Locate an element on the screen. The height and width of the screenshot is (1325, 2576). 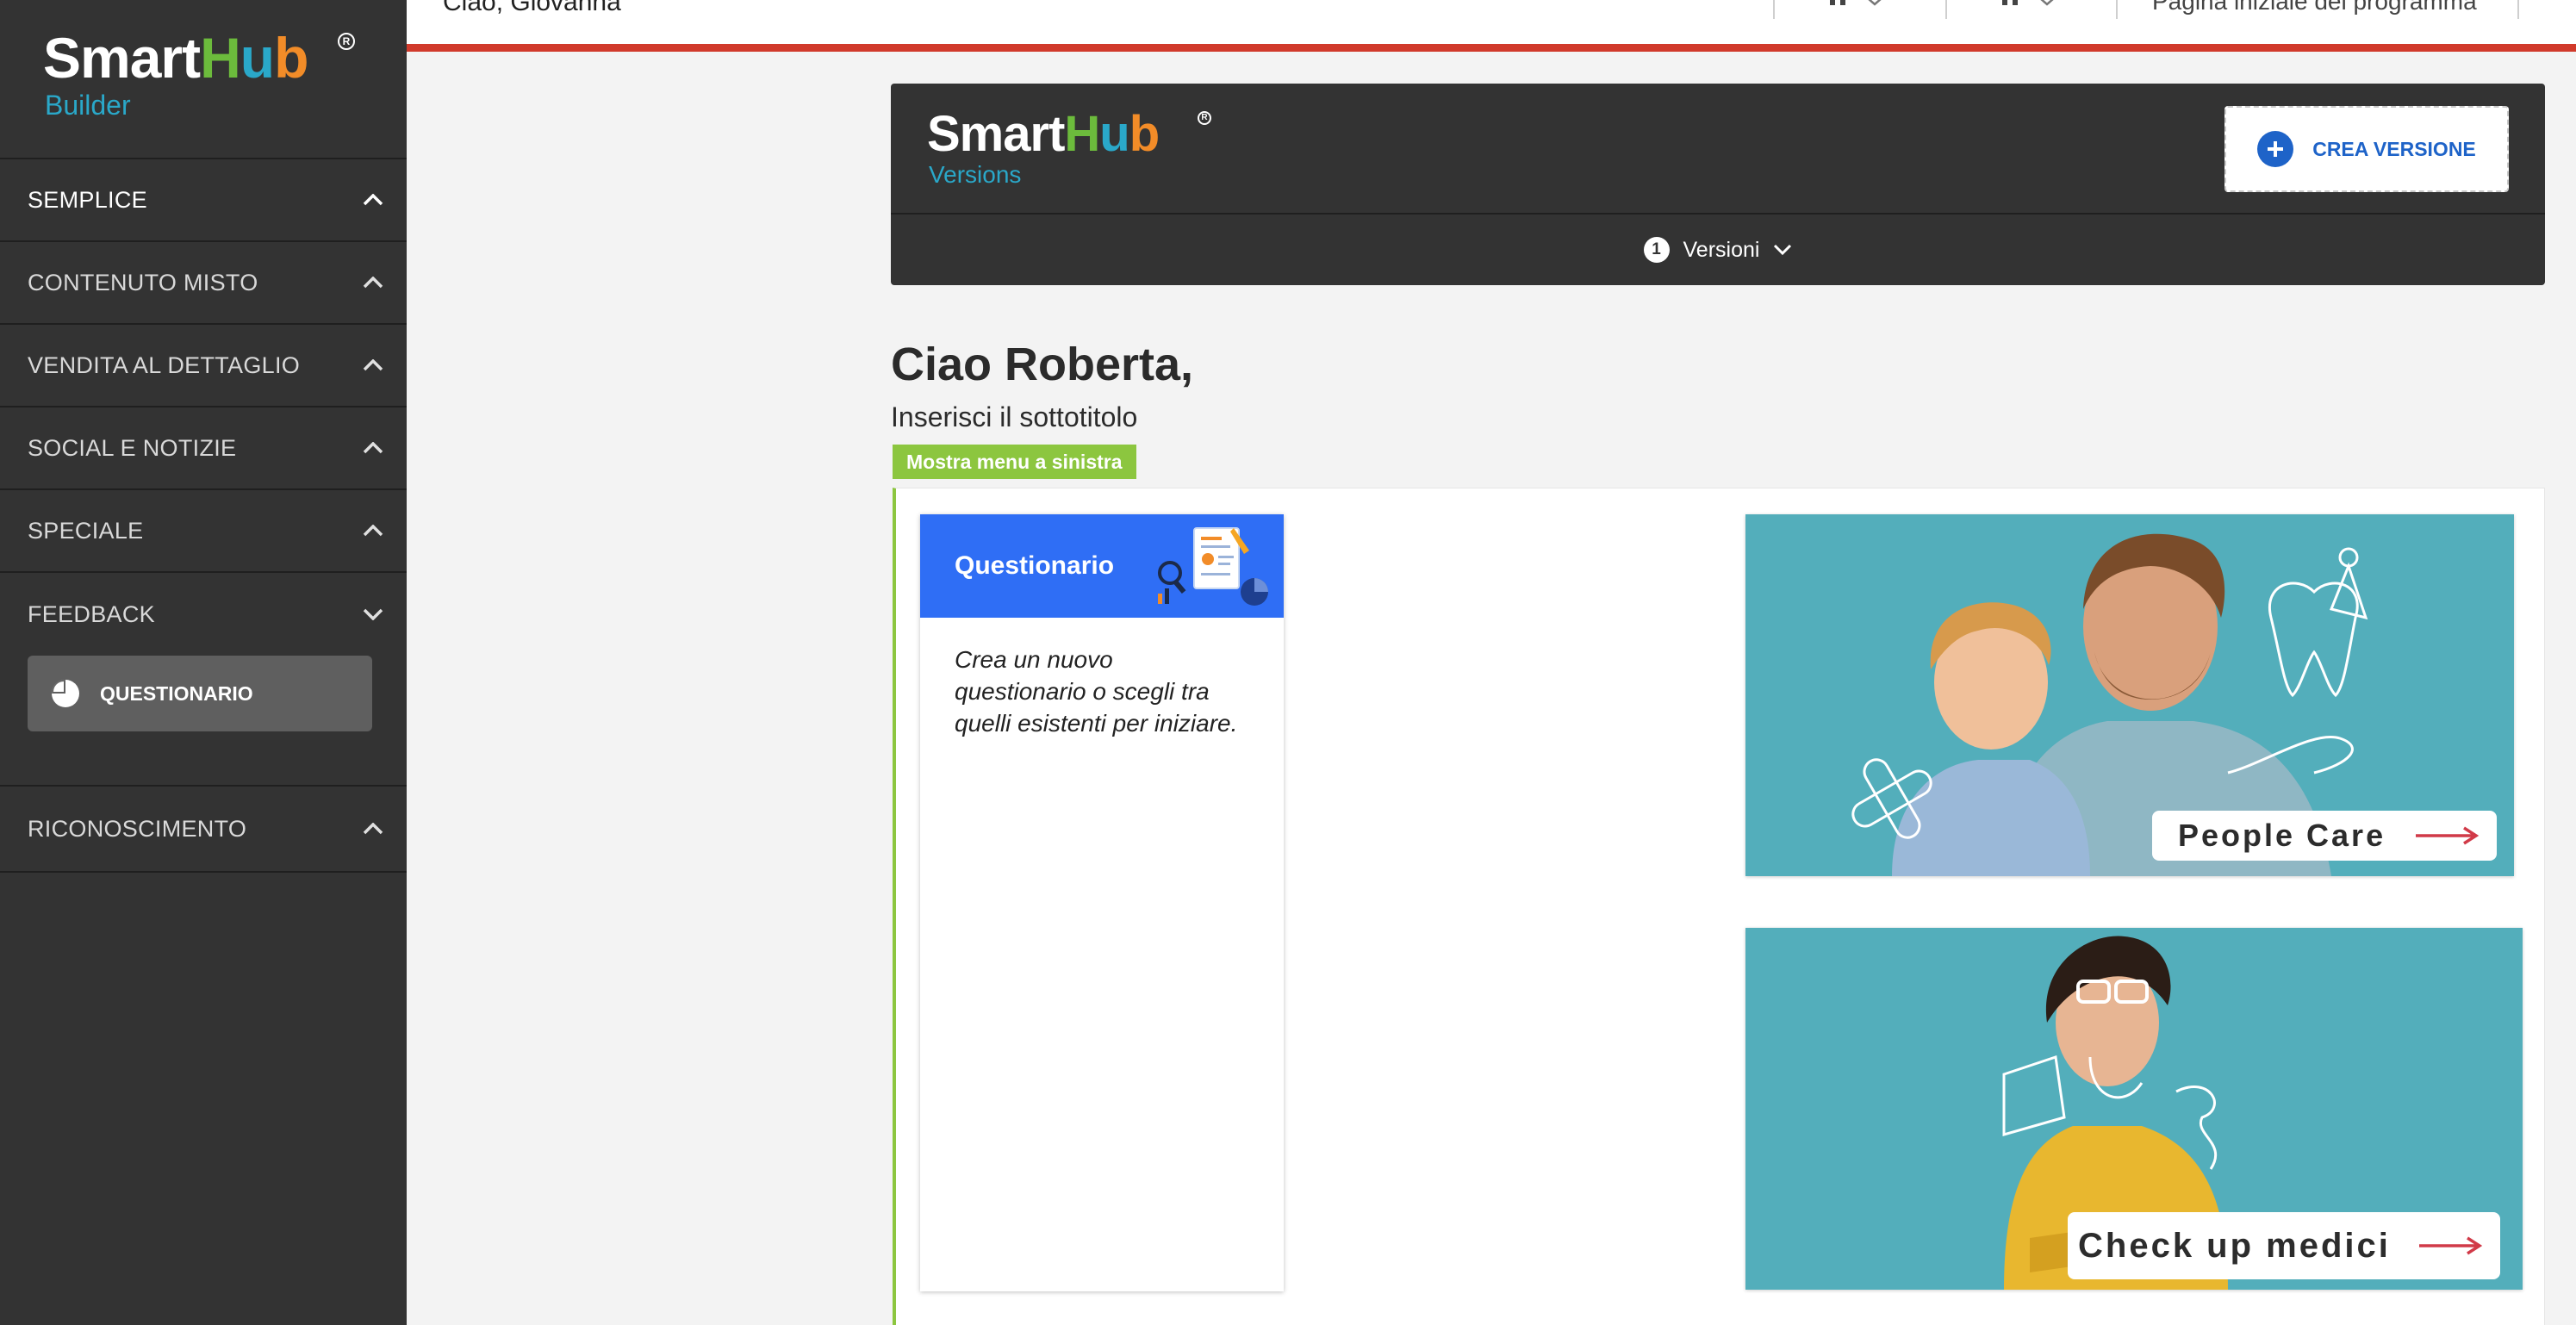
plus-circle-icon is located at coordinates (2276, 149).